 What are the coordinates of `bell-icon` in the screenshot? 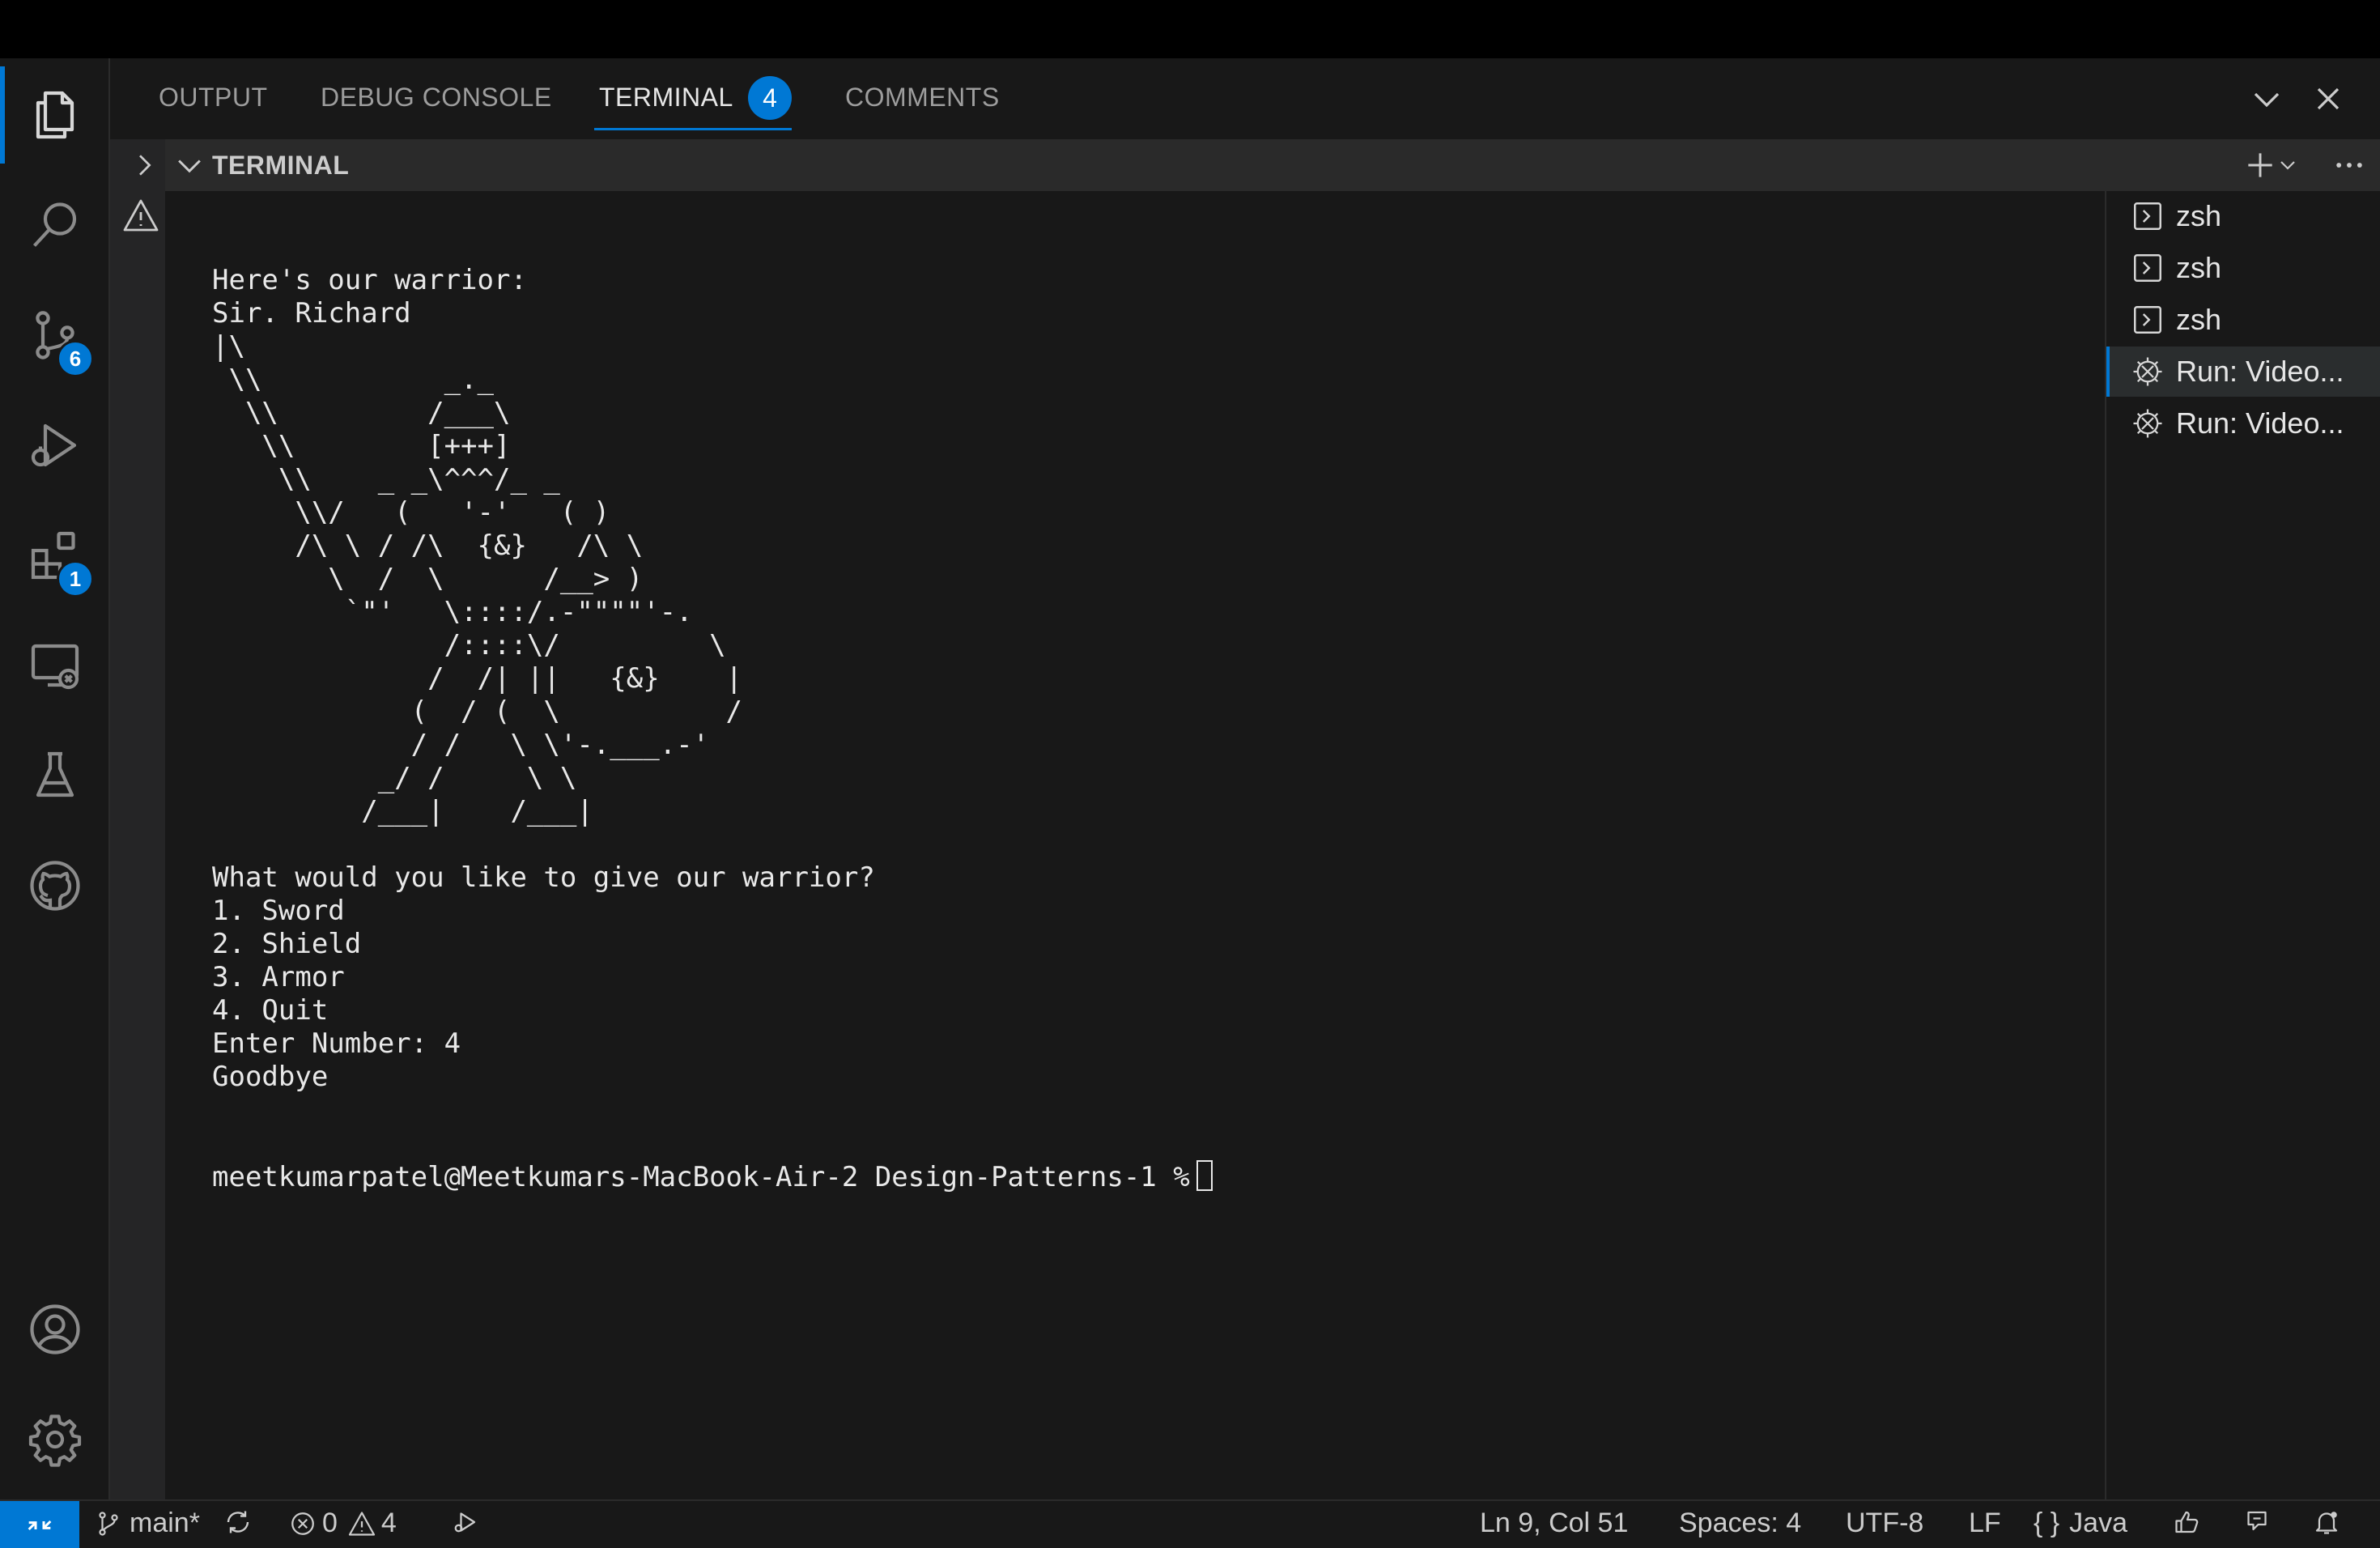 It's located at (2326, 1523).